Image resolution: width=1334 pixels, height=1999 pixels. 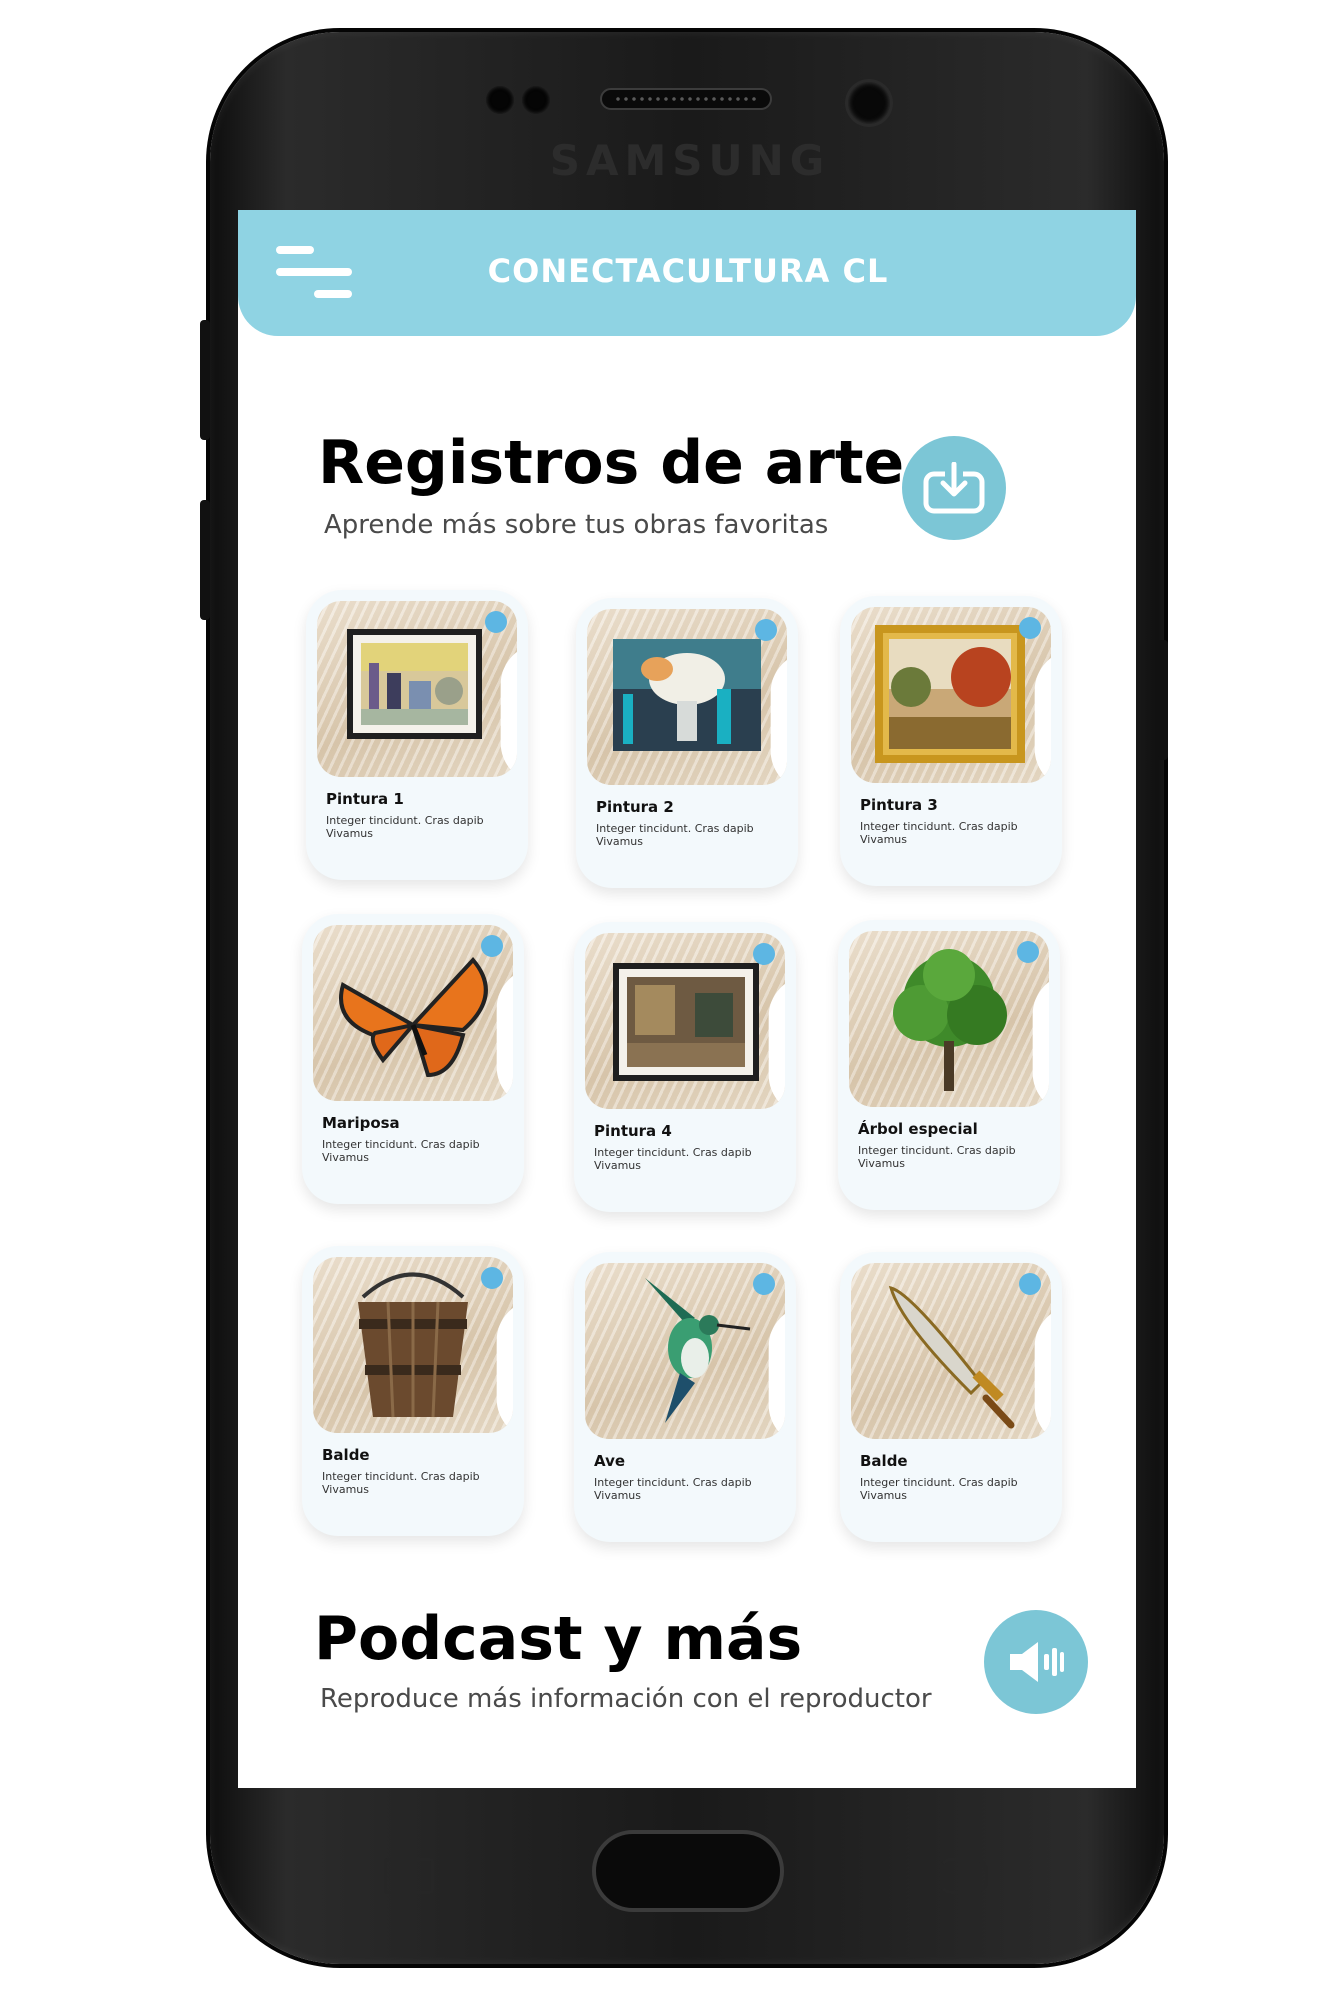 I want to click on art-card-title: Ave, so click(x=610, y=1461).